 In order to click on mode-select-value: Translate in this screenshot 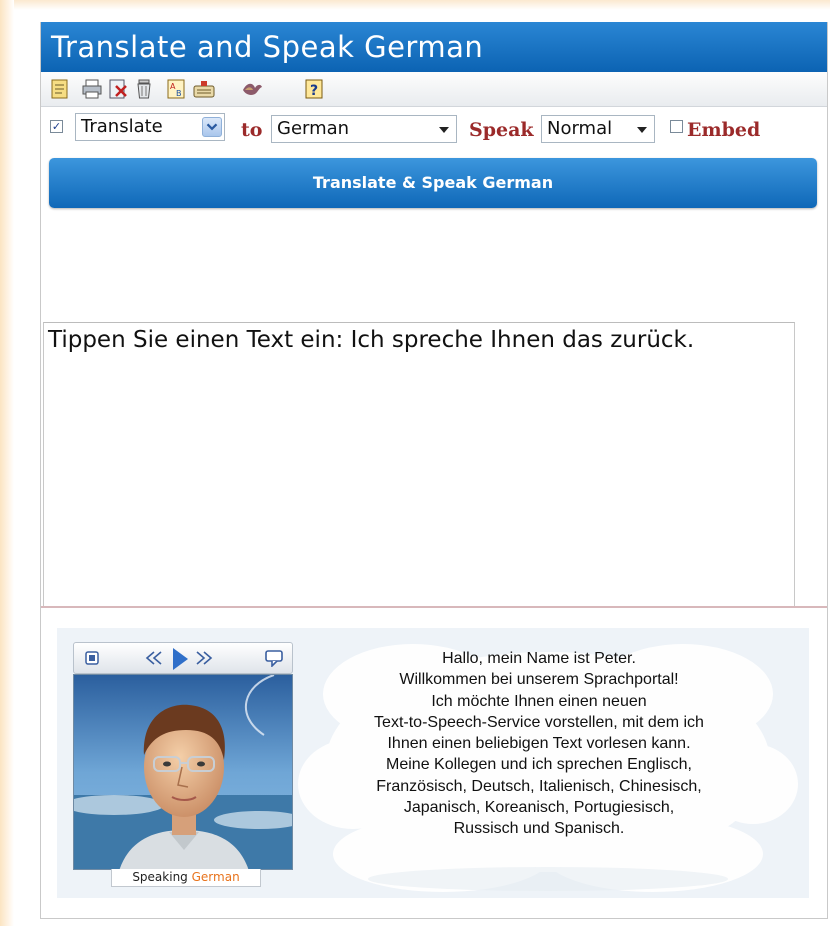, I will do `click(122, 126)`.